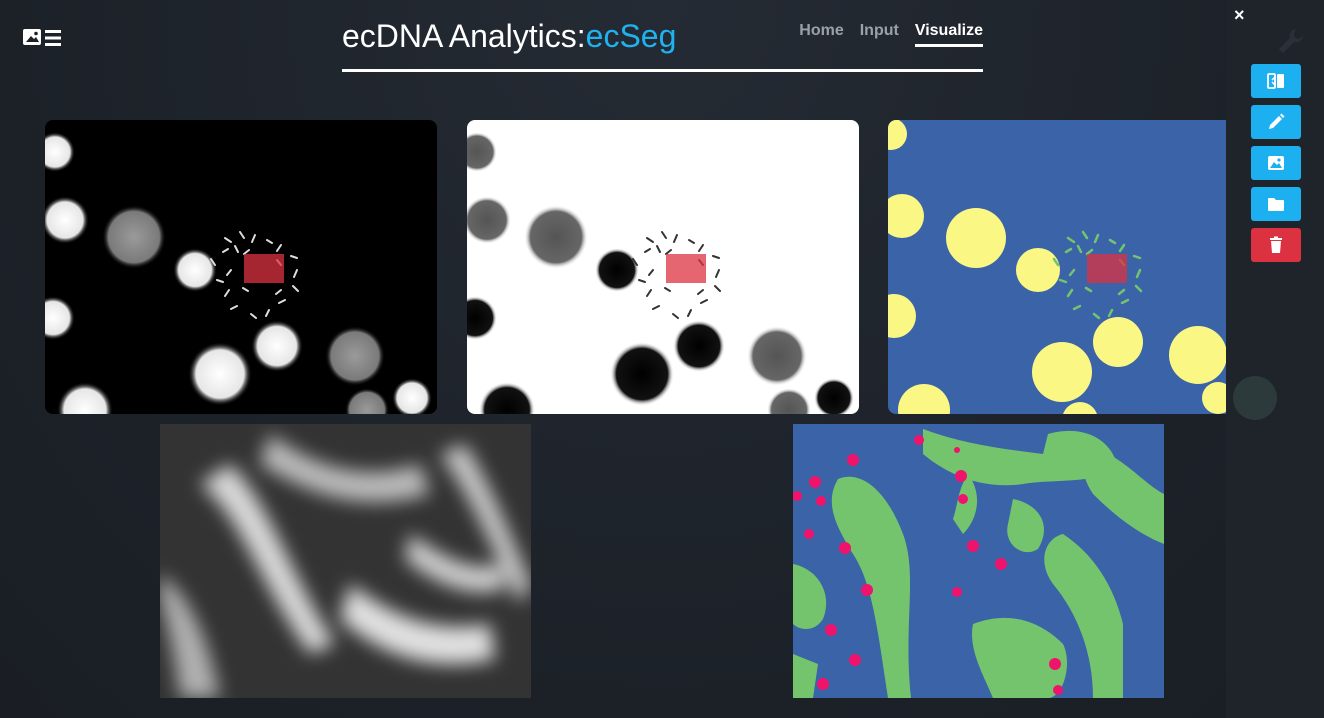  I want to click on zoomed-original-image, so click(345, 561).